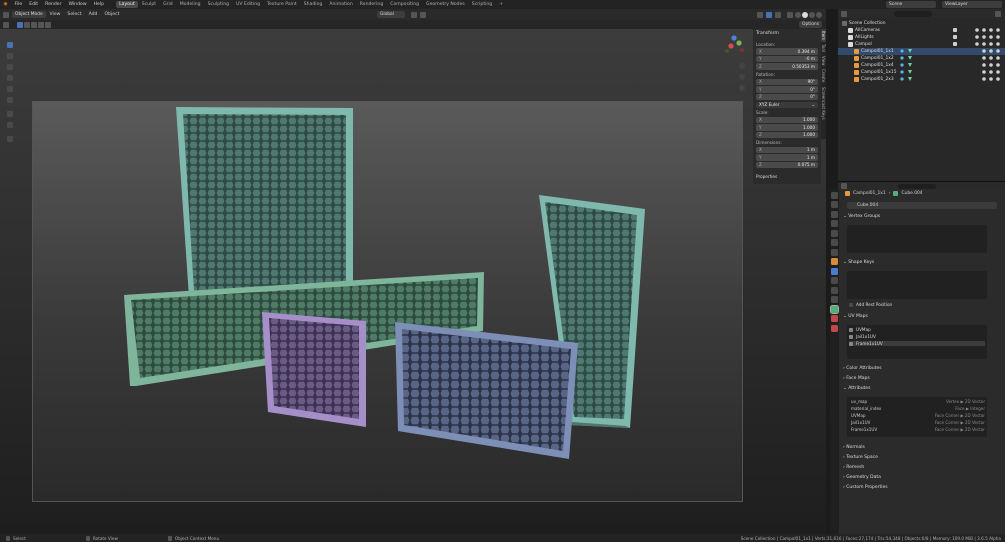  I want to click on attribute-row: material_index Face ▶ Integer, so click(916, 408).